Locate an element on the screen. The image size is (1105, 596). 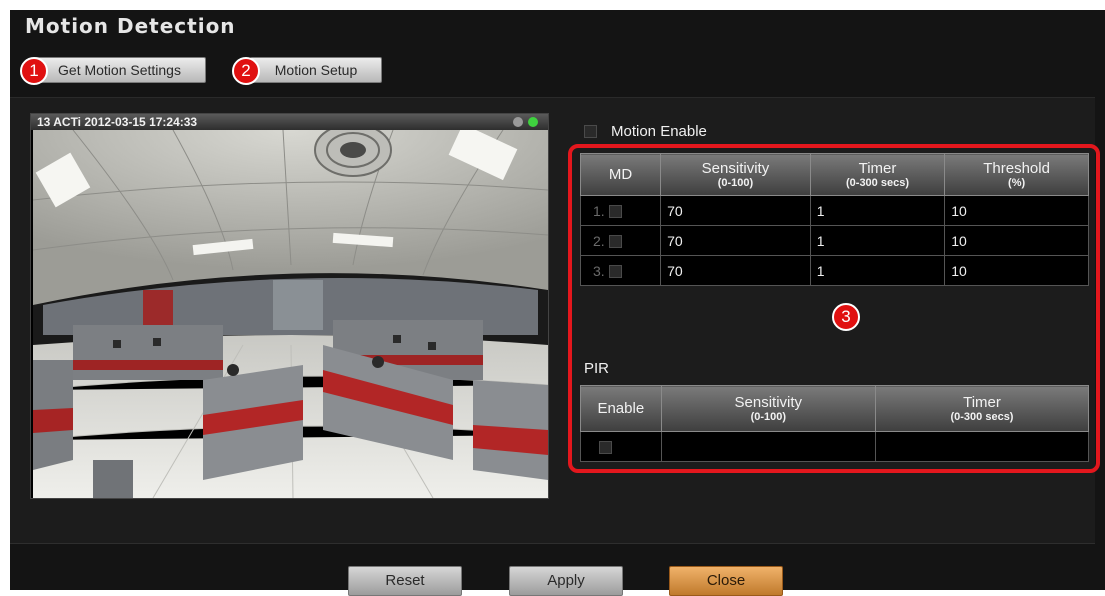
get-motion-settings-button: Get Motion Settings is located at coordinates (119, 70).